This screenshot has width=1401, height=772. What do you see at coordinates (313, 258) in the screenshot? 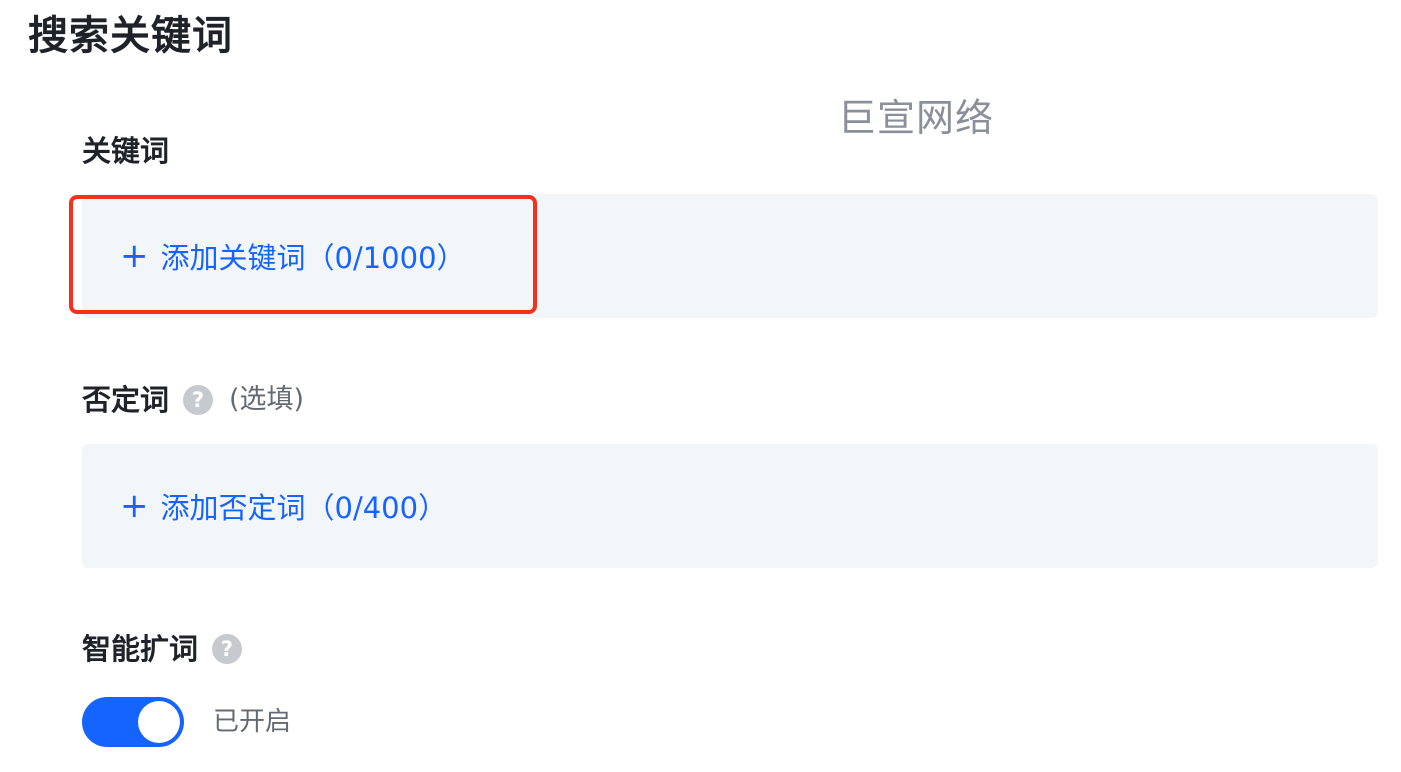
I see `add-keyword-label: 添加关键词（0/1000）` at bounding box center [313, 258].